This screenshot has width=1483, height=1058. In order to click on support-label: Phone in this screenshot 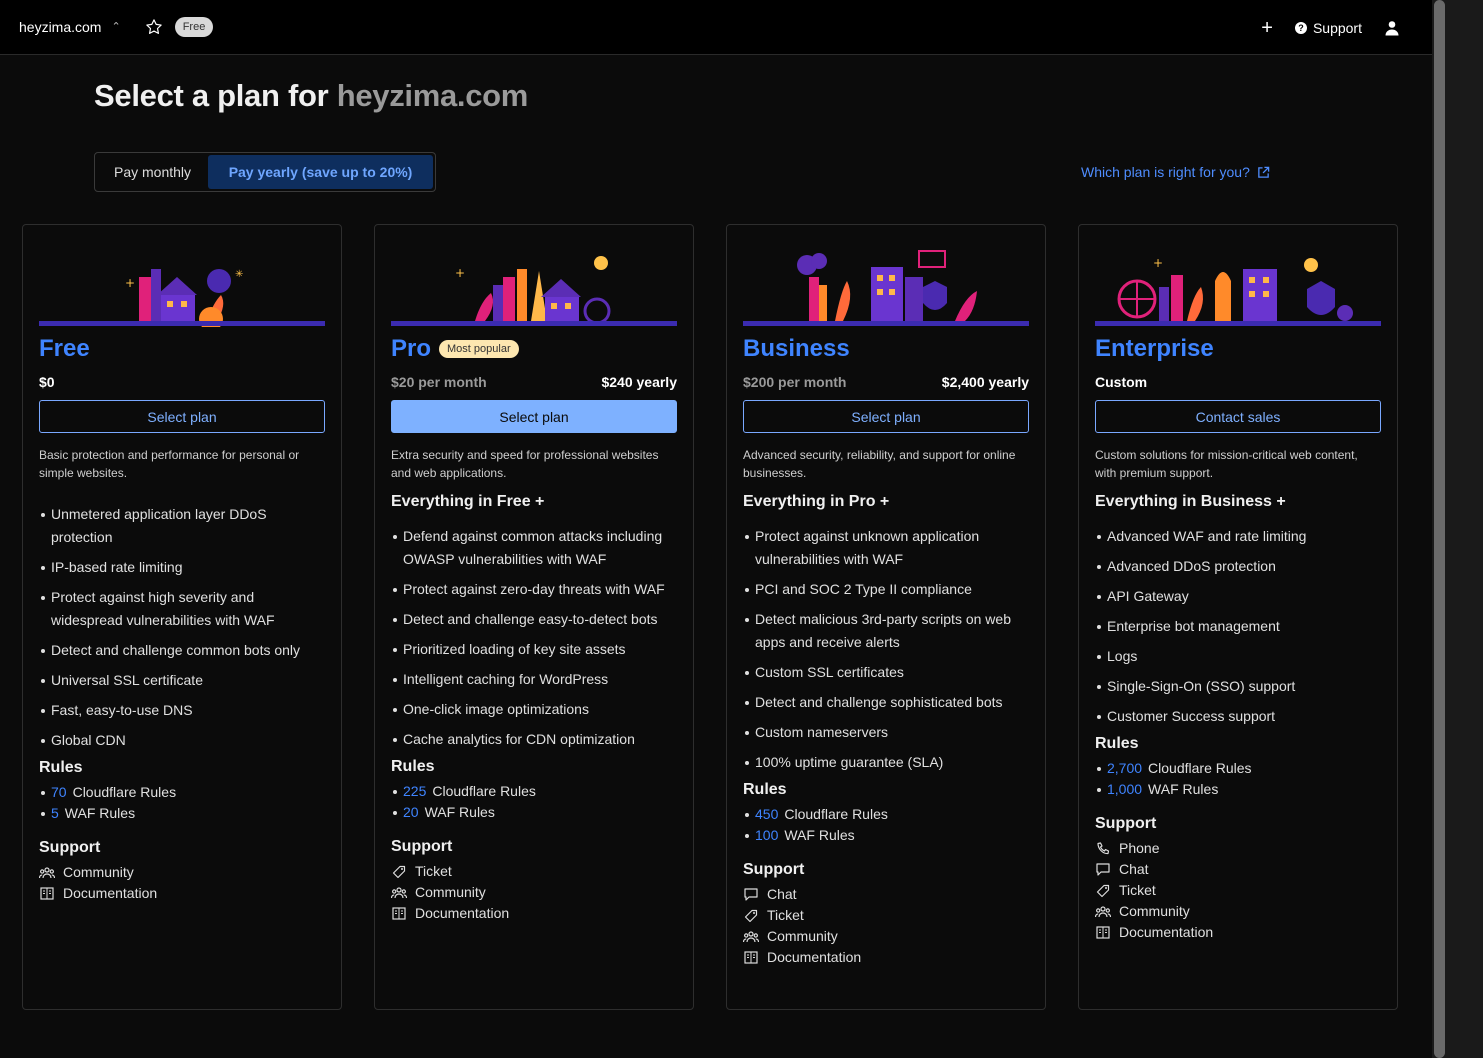, I will do `click(1139, 848)`.